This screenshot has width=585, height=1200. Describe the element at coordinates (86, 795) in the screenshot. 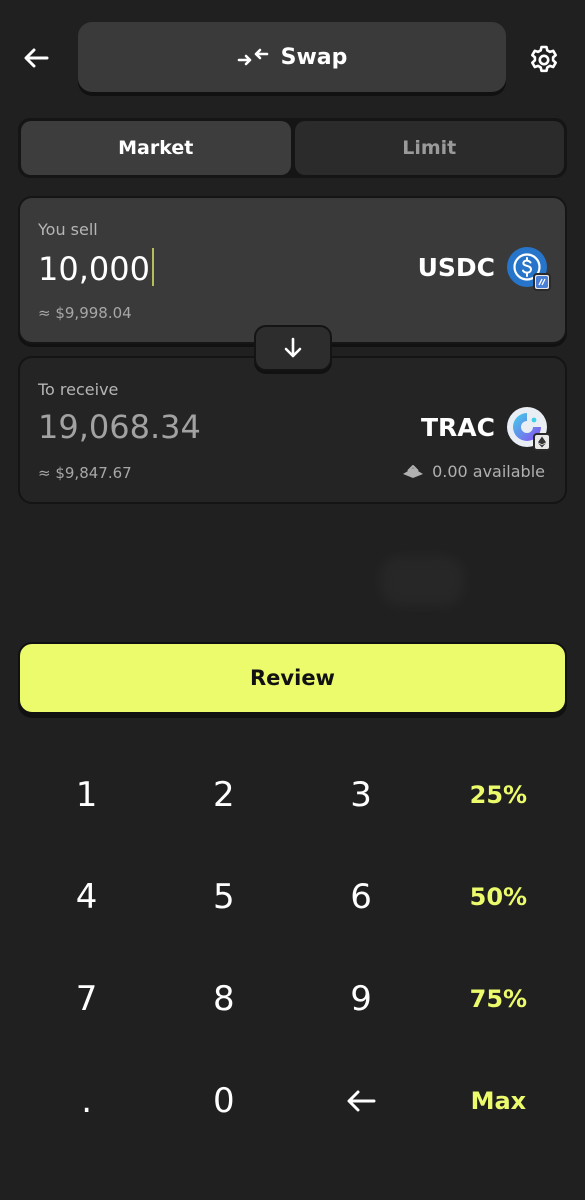

I see `key-1: 1` at that location.